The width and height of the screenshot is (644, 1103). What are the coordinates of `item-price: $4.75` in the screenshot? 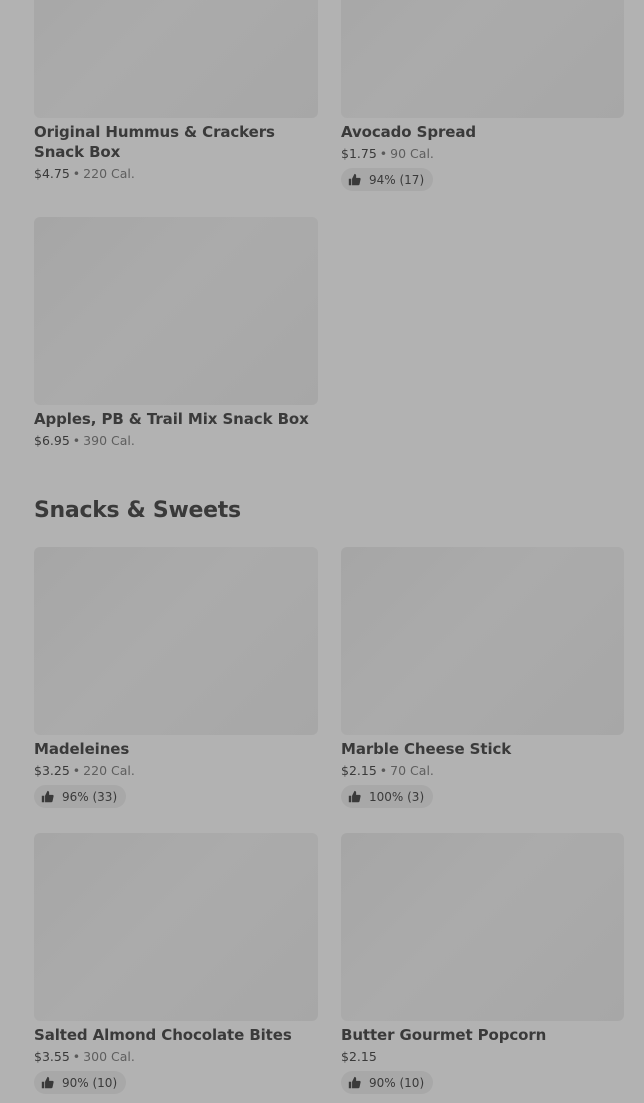 It's located at (52, 173).